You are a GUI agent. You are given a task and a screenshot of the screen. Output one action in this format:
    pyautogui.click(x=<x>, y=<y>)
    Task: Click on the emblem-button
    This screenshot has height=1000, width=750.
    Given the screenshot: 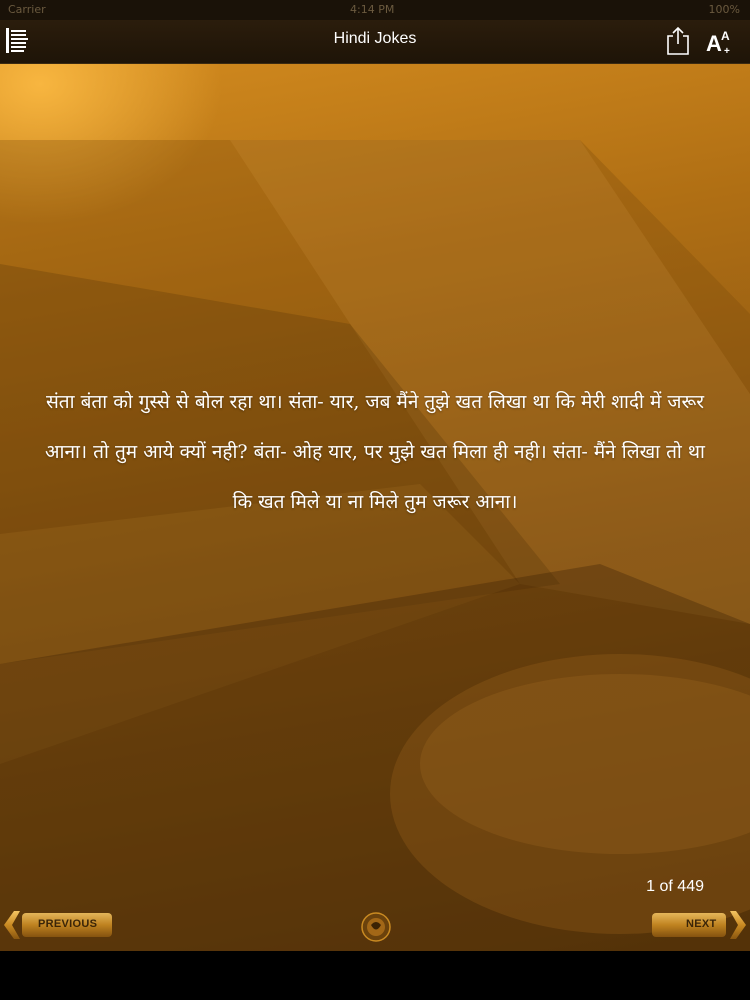 What is the action you would take?
    pyautogui.click(x=376, y=927)
    